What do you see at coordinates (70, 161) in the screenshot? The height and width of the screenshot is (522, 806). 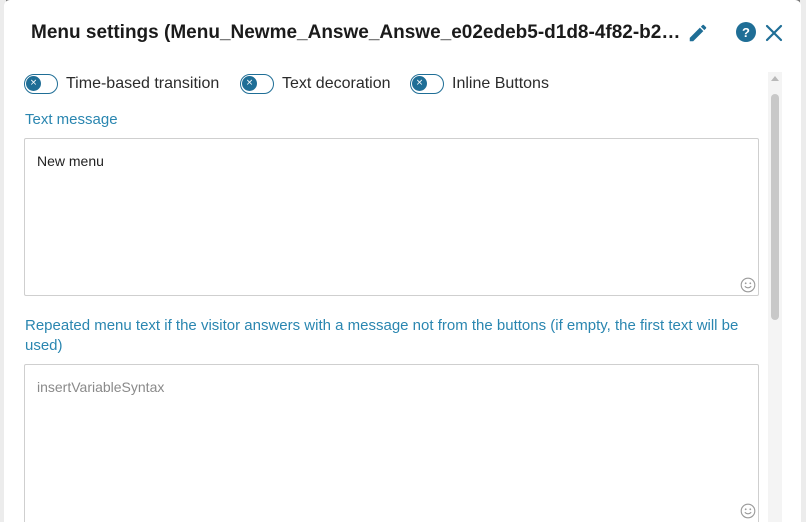 I see `text-message-value: New menu` at bounding box center [70, 161].